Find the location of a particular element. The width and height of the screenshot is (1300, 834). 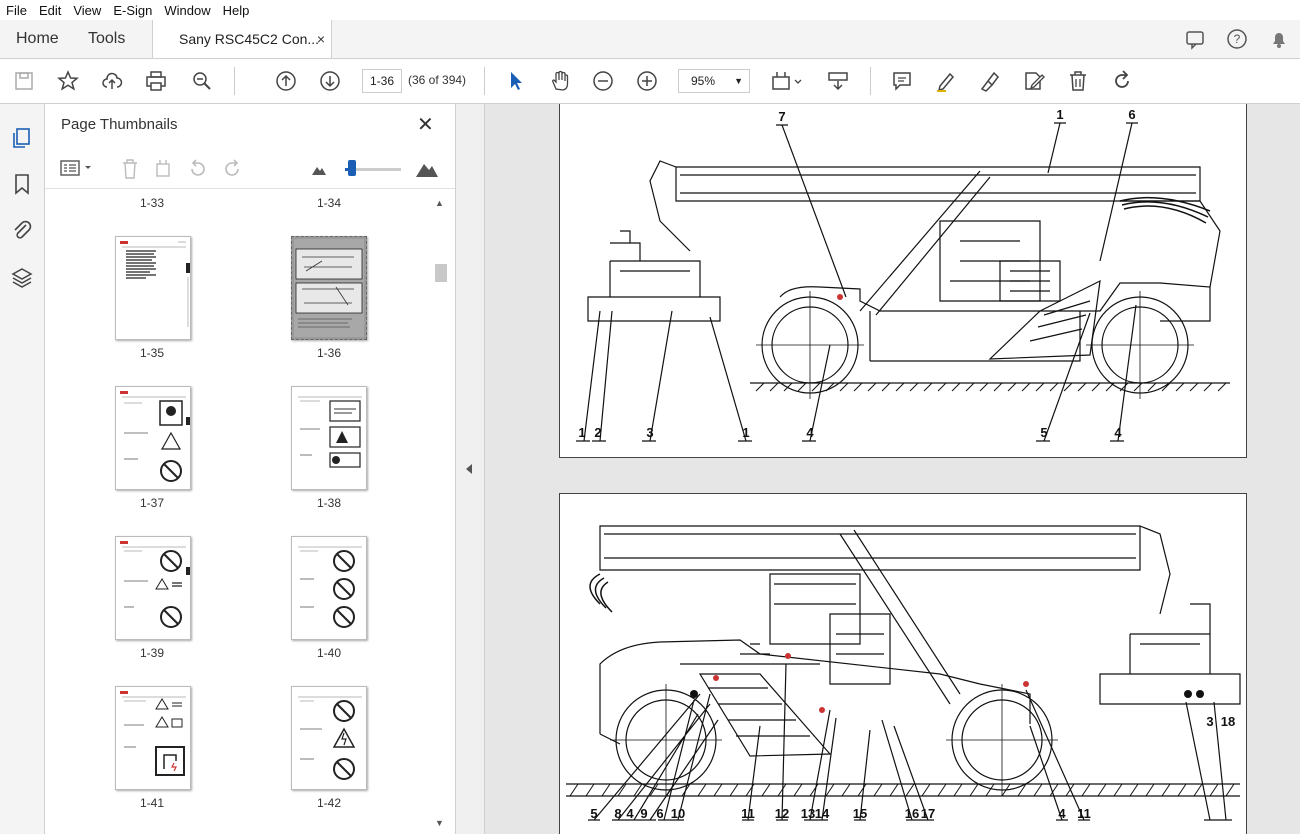

scroll-up-icon: ▲ is located at coordinates (439, 203).